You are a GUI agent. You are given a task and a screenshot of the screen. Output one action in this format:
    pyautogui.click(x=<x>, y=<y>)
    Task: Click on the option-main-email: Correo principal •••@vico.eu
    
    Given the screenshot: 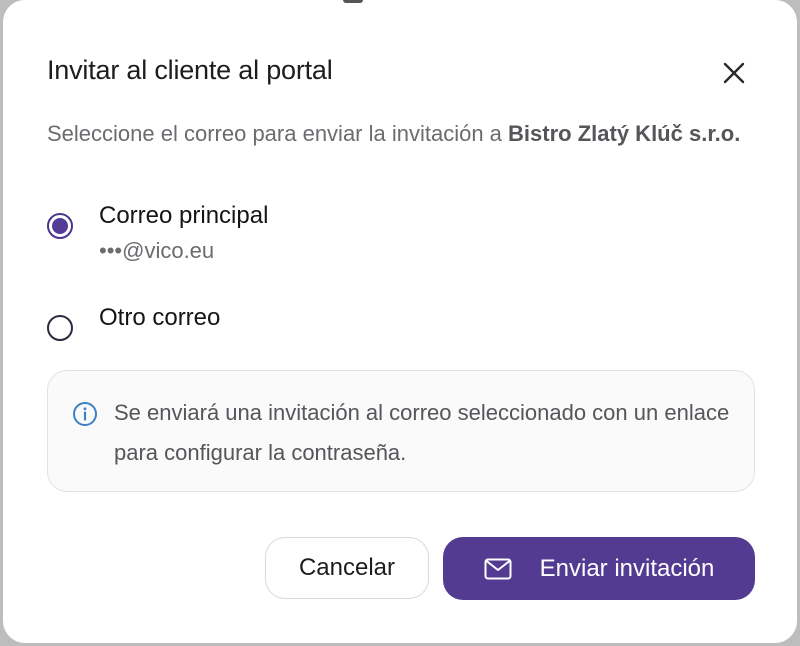 What is the action you would take?
    pyautogui.click(x=247, y=237)
    